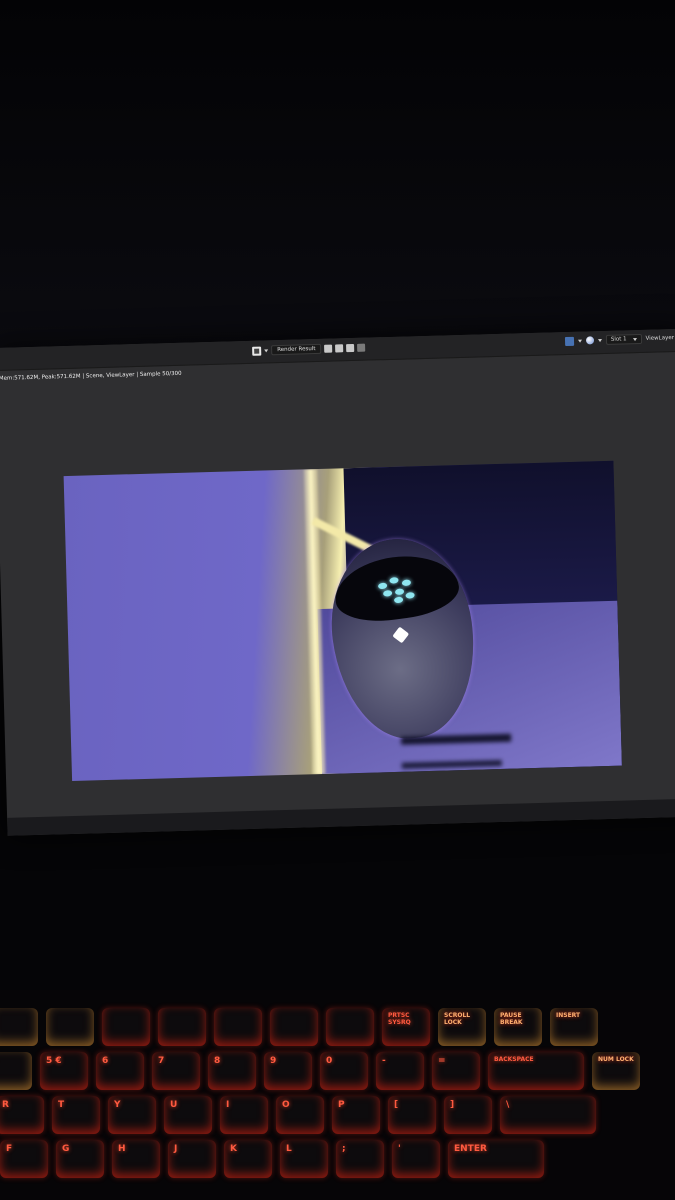 This screenshot has height=1200, width=675. Describe the element at coordinates (304, 1159) in the screenshot. I see `key: L` at that location.